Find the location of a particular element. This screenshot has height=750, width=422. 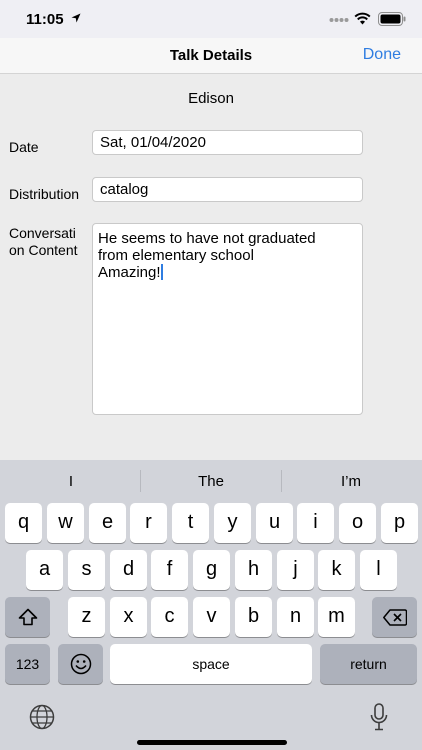

key-c: c is located at coordinates (169, 617).